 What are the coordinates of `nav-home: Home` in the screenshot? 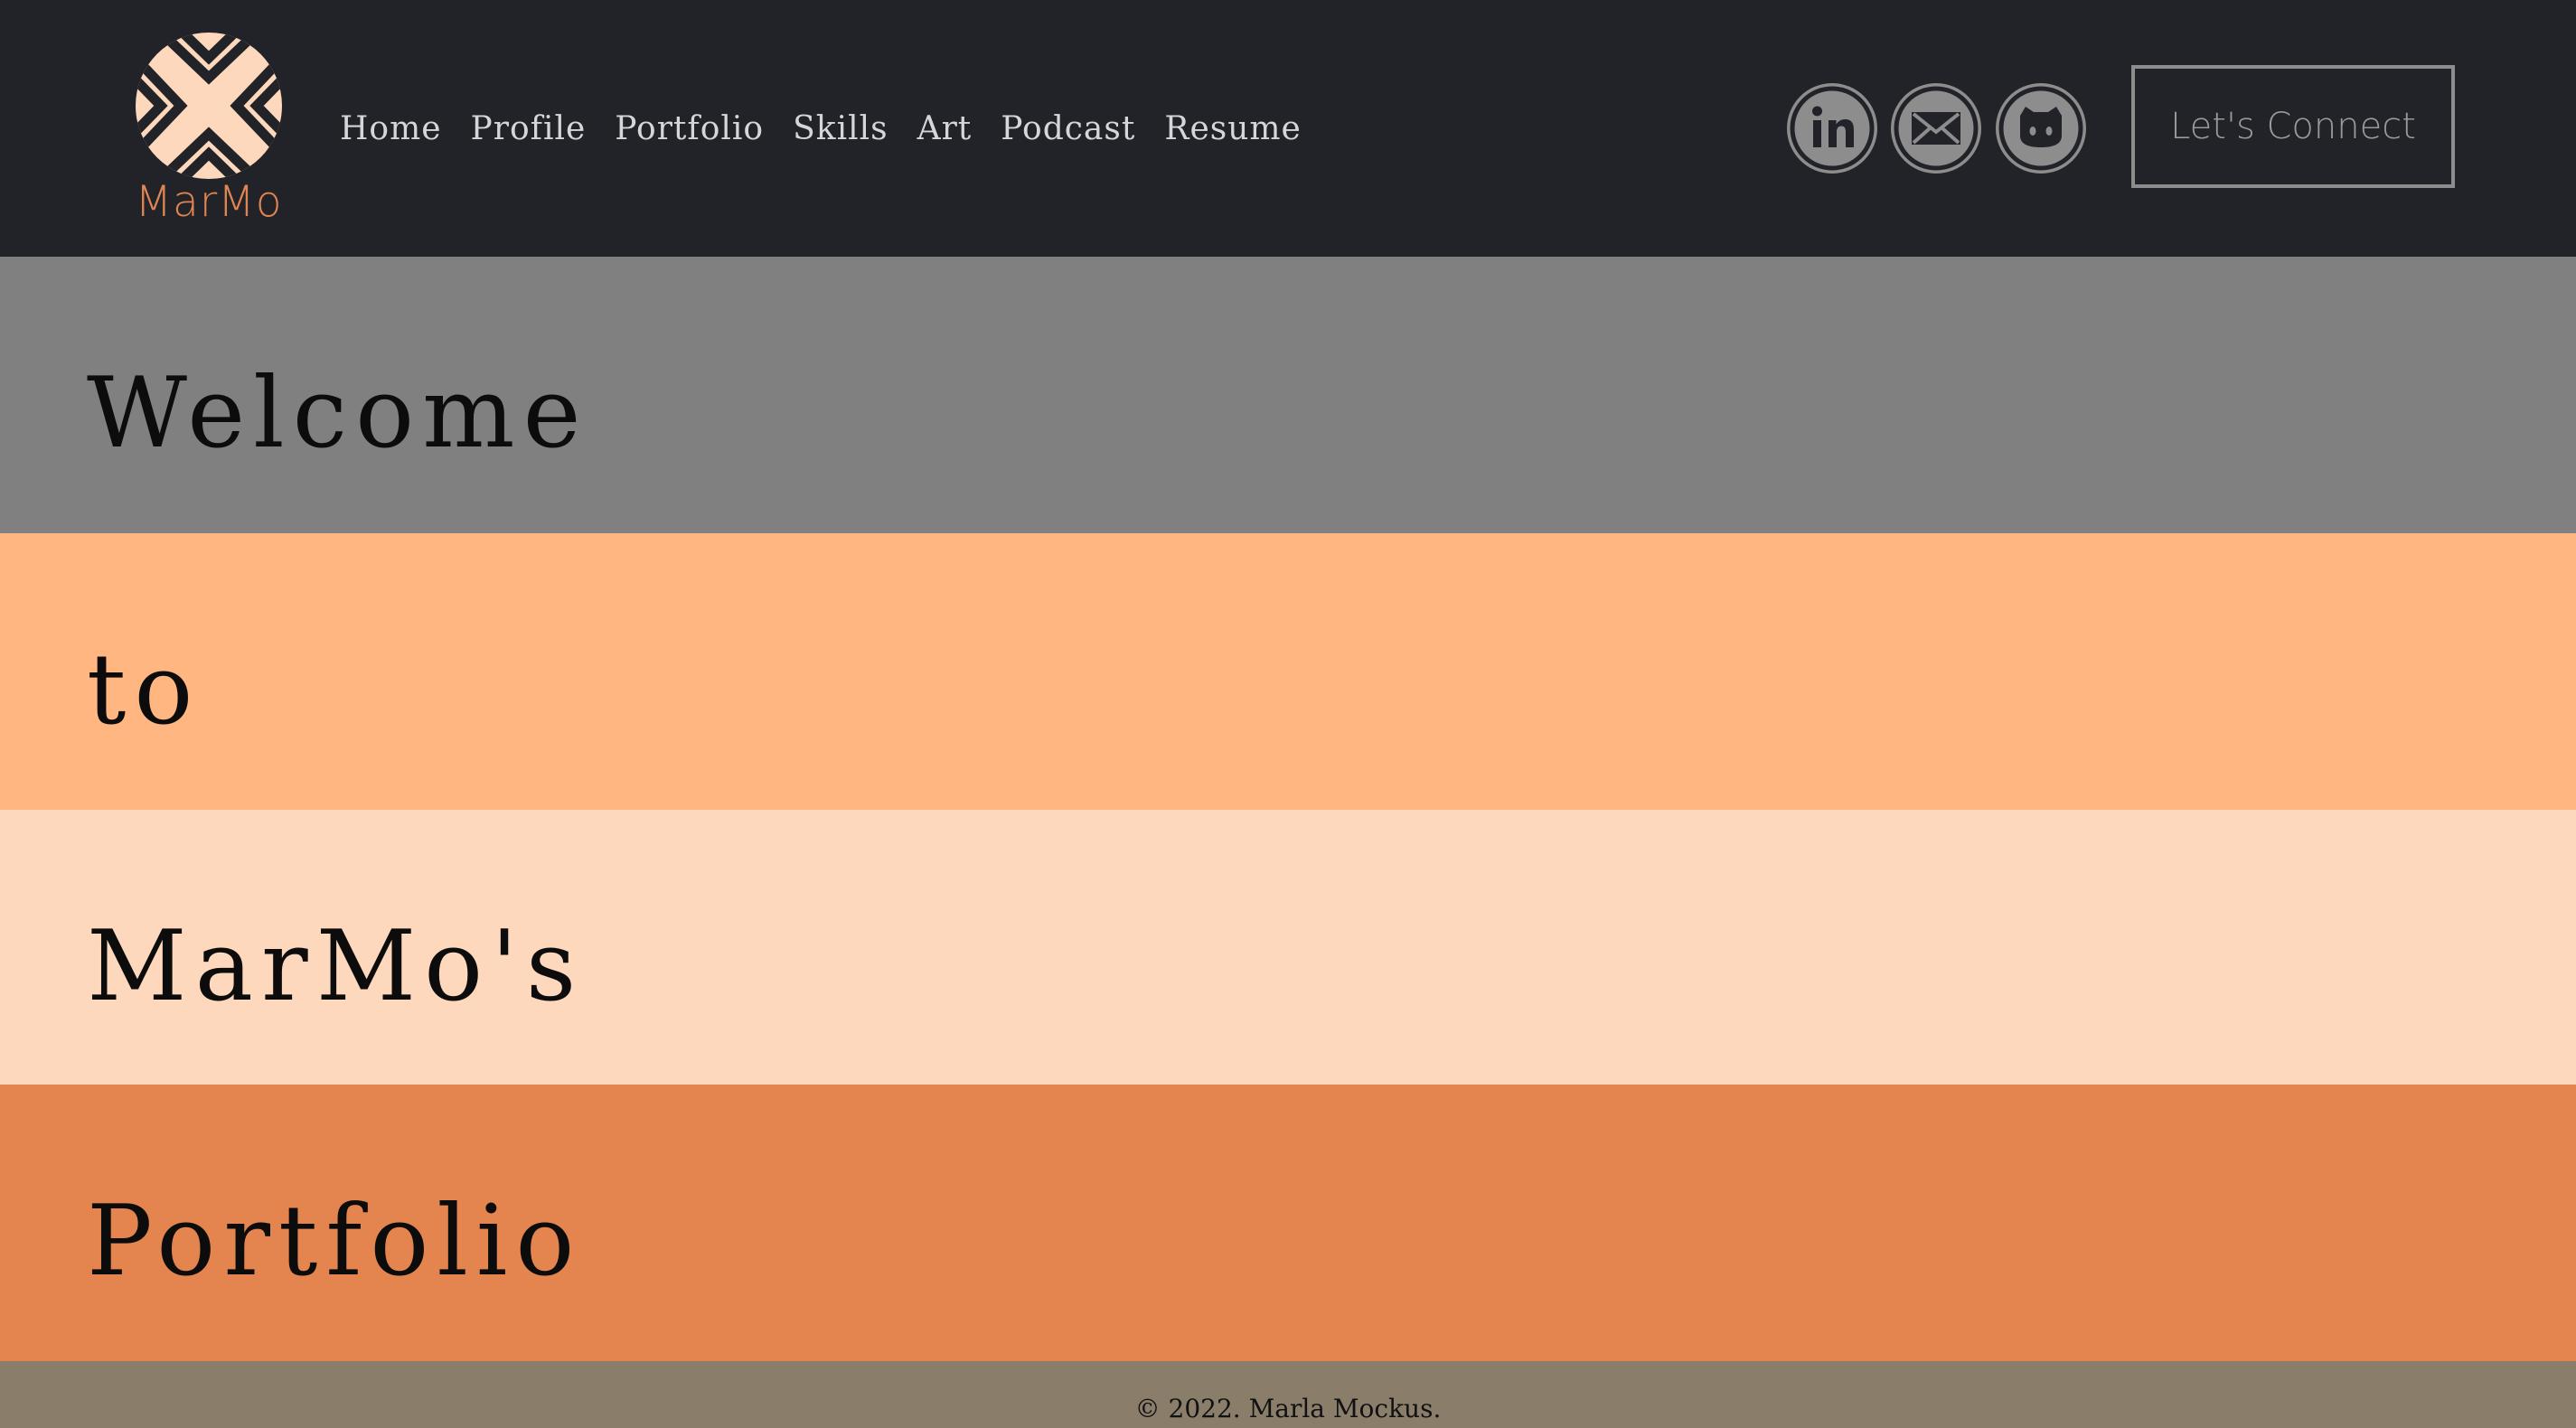 It's located at (391, 128).